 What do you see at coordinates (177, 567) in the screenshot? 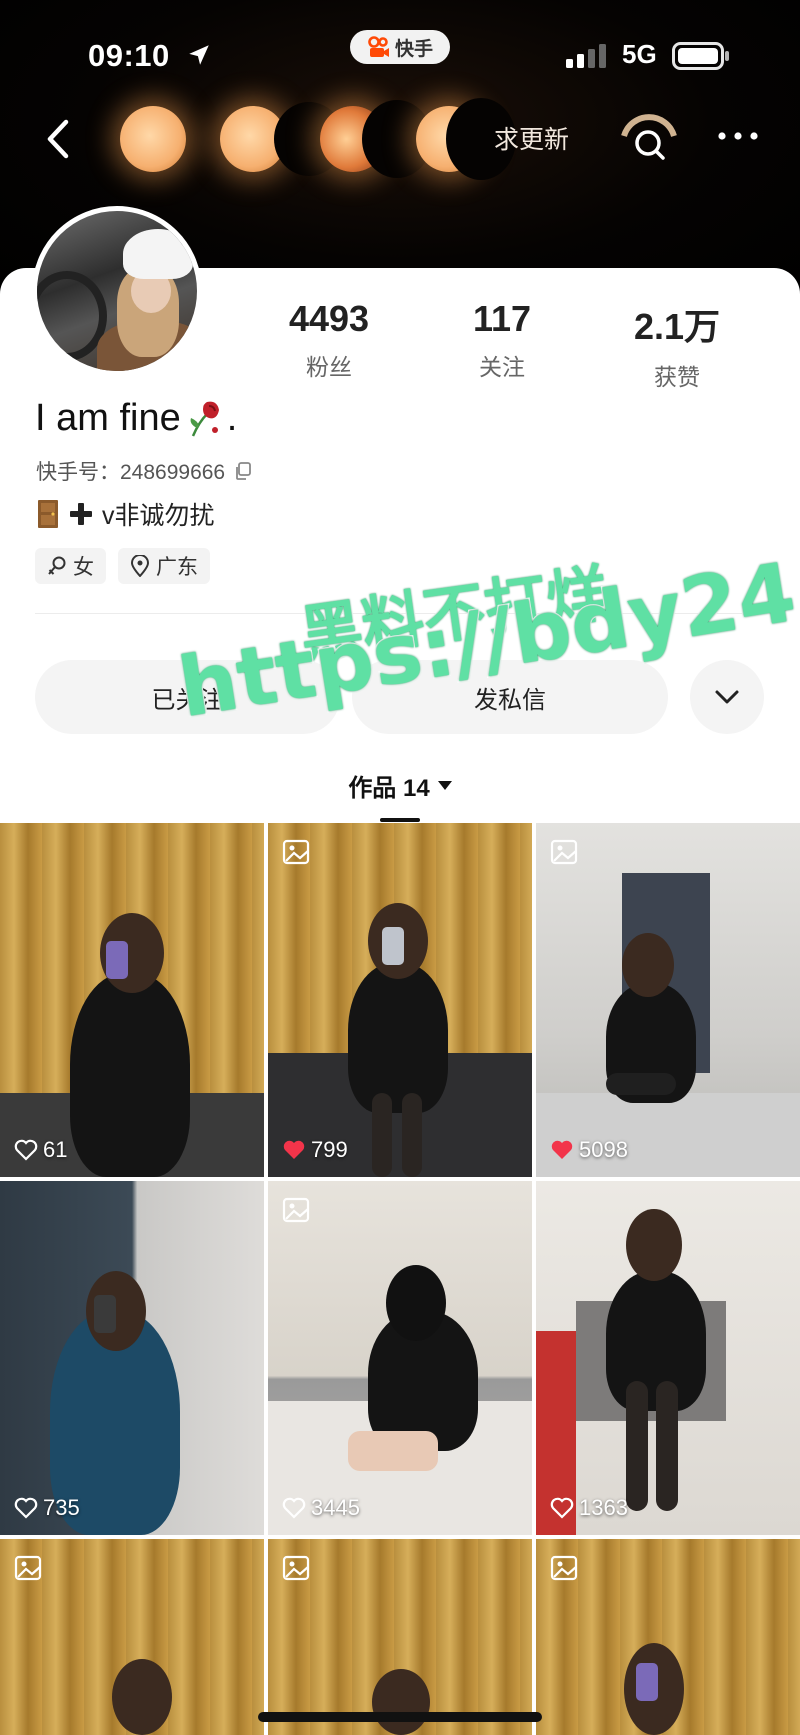
I see `location-tag-label: 广东` at bounding box center [177, 567].